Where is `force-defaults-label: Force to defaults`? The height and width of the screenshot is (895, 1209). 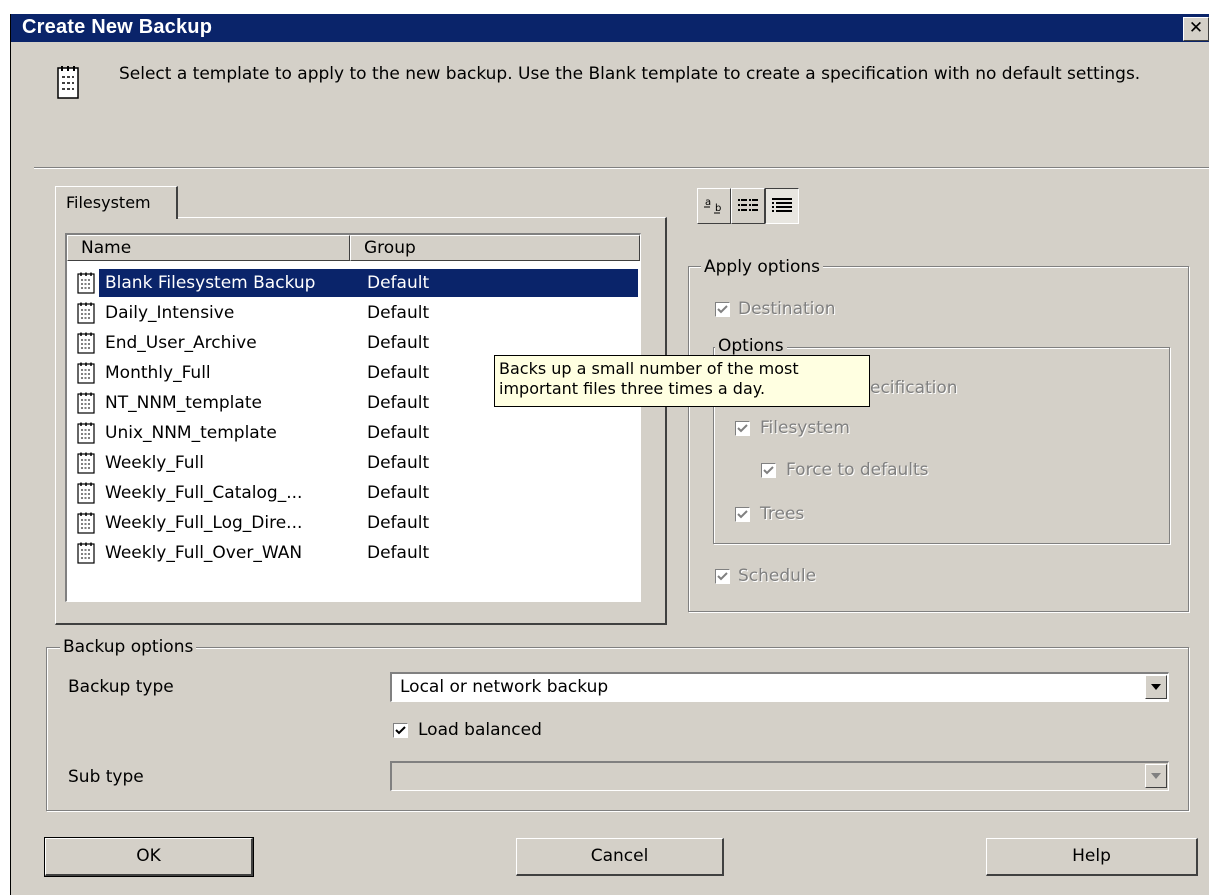 force-defaults-label: Force to defaults is located at coordinates (857, 470).